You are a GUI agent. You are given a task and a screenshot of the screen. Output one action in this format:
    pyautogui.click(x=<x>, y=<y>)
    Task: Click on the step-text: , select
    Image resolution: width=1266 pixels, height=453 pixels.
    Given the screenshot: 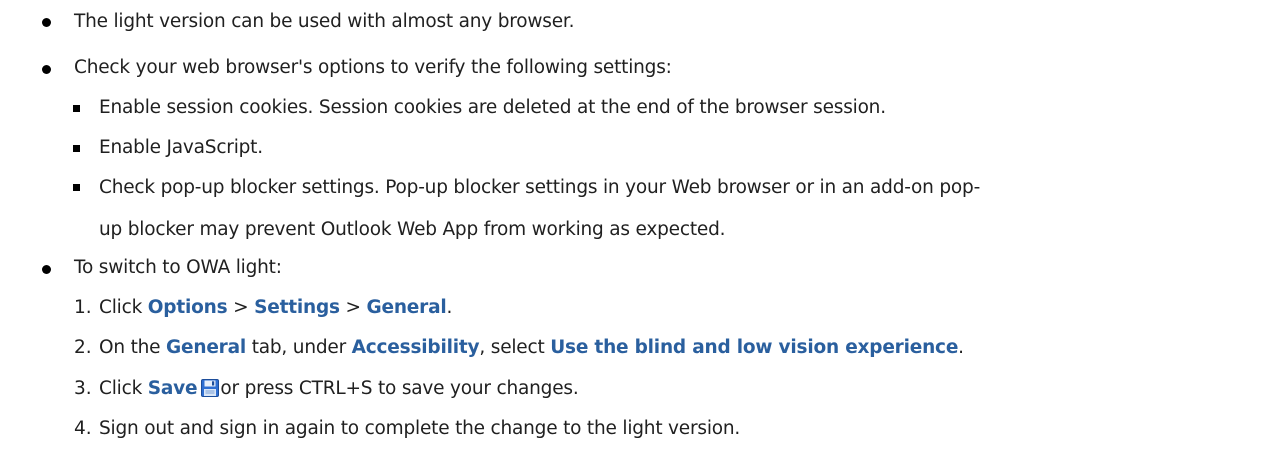 What is the action you would take?
    pyautogui.click(x=515, y=347)
    